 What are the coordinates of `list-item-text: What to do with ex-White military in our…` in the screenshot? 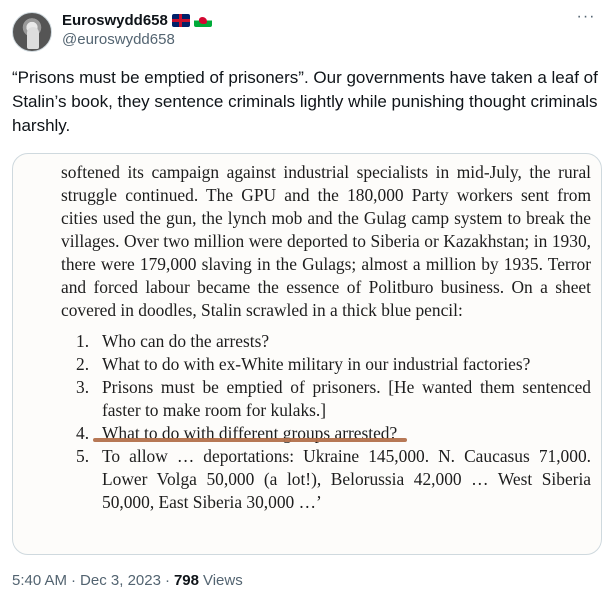 It's located at (316, 364).